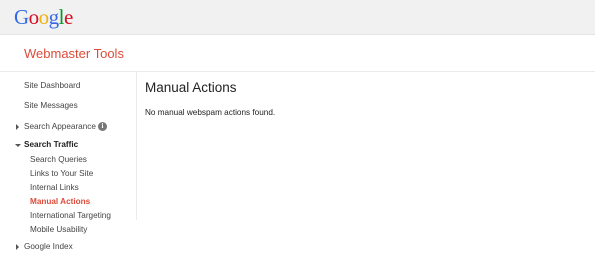 The height and width of the screenshot is (253, 595). I want to click on sidebar-item-search-appearance: Search Appearance, so click(60, 127).